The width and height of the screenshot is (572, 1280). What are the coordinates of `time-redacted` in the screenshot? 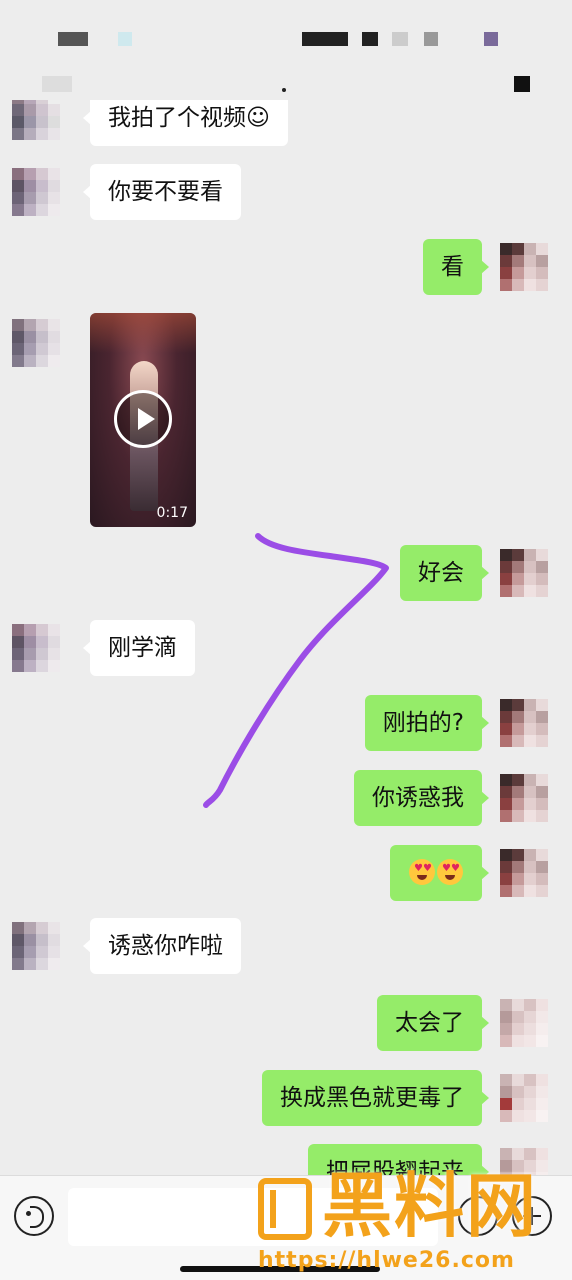 It's located at (73, 39).